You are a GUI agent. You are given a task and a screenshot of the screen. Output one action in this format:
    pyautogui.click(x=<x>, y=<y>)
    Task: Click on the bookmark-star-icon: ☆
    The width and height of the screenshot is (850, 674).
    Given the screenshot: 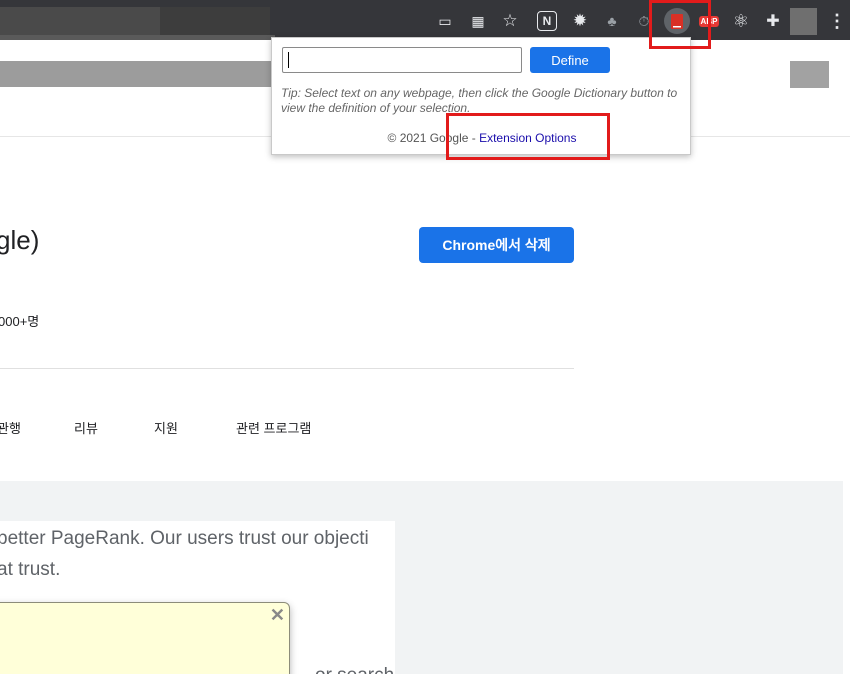 What is the action you would take?
    pyautogui.click(x=510, y=21)
    